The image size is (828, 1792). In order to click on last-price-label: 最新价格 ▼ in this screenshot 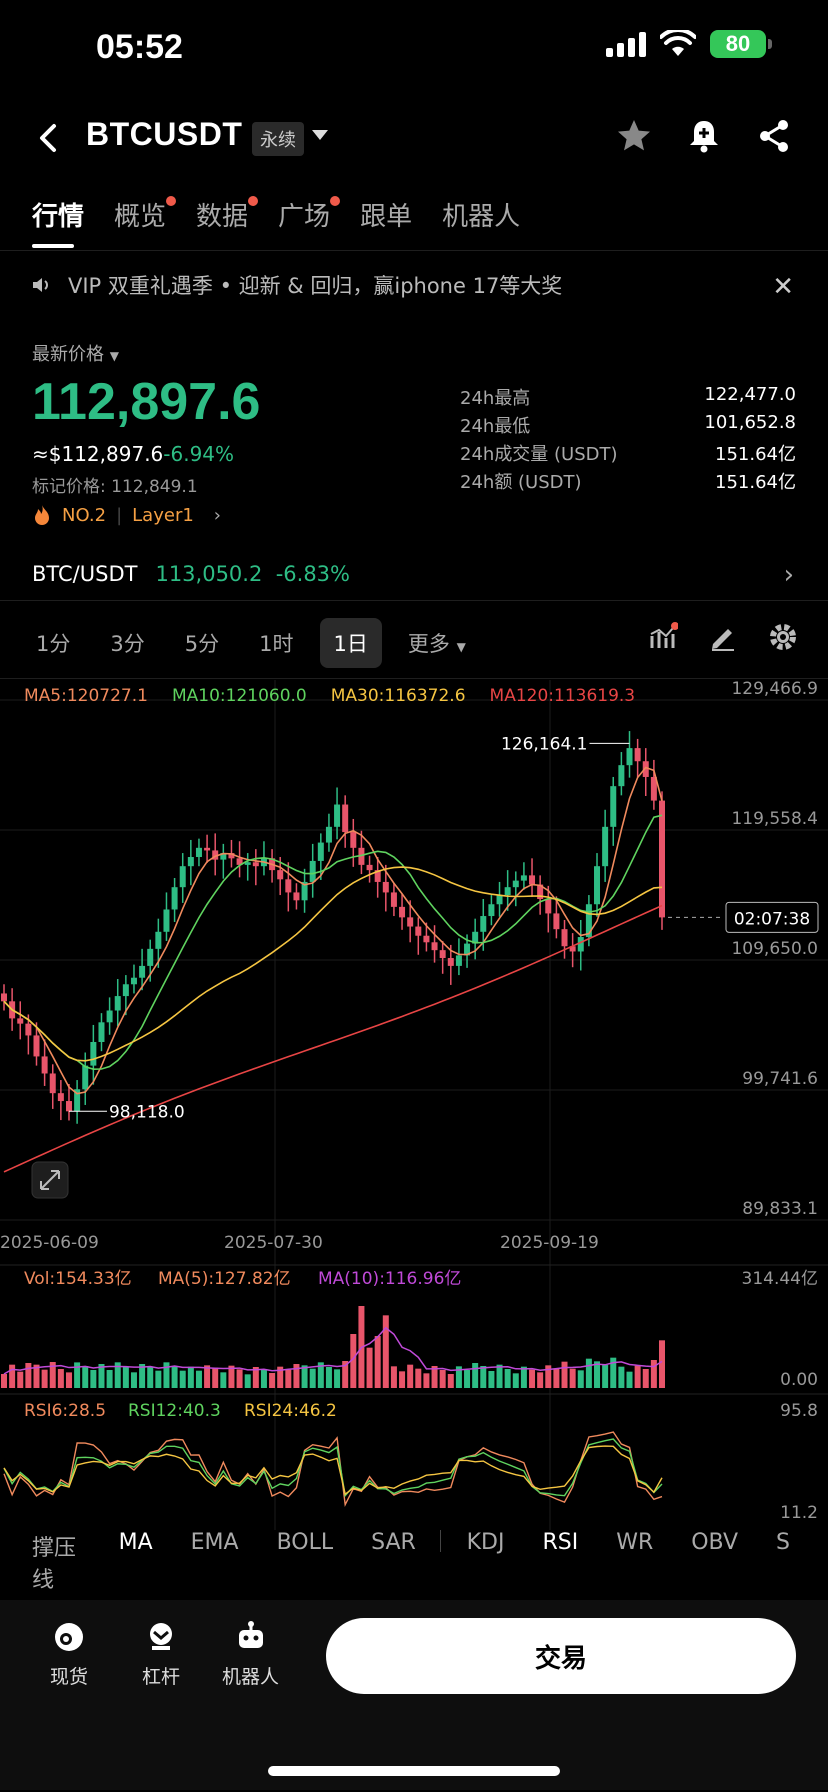, I will do `click(75, 353)`.